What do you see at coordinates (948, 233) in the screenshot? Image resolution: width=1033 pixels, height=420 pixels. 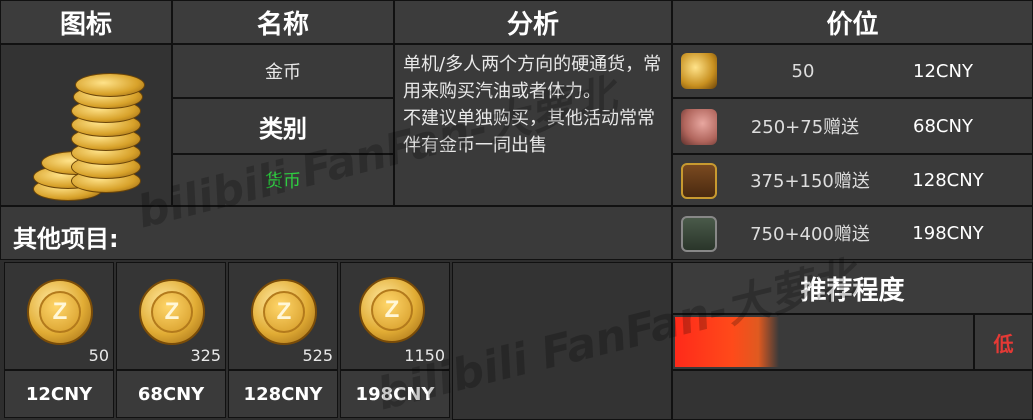 I see `price-value: 198CNY` at bounding box center [948, 233].